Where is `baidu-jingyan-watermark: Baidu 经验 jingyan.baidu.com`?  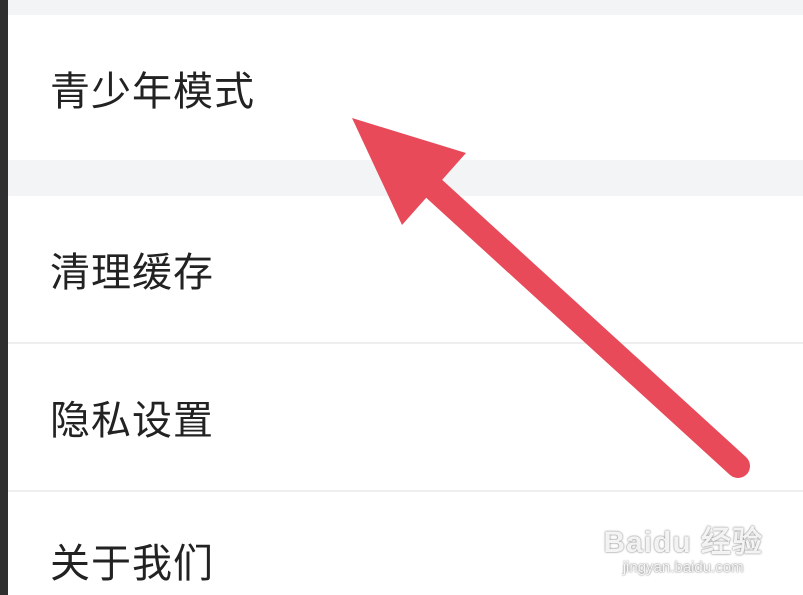 baidu-jingyan-watermark: Baidu 经验 jingyan.baidu.com is located at coordinates (683, 552).